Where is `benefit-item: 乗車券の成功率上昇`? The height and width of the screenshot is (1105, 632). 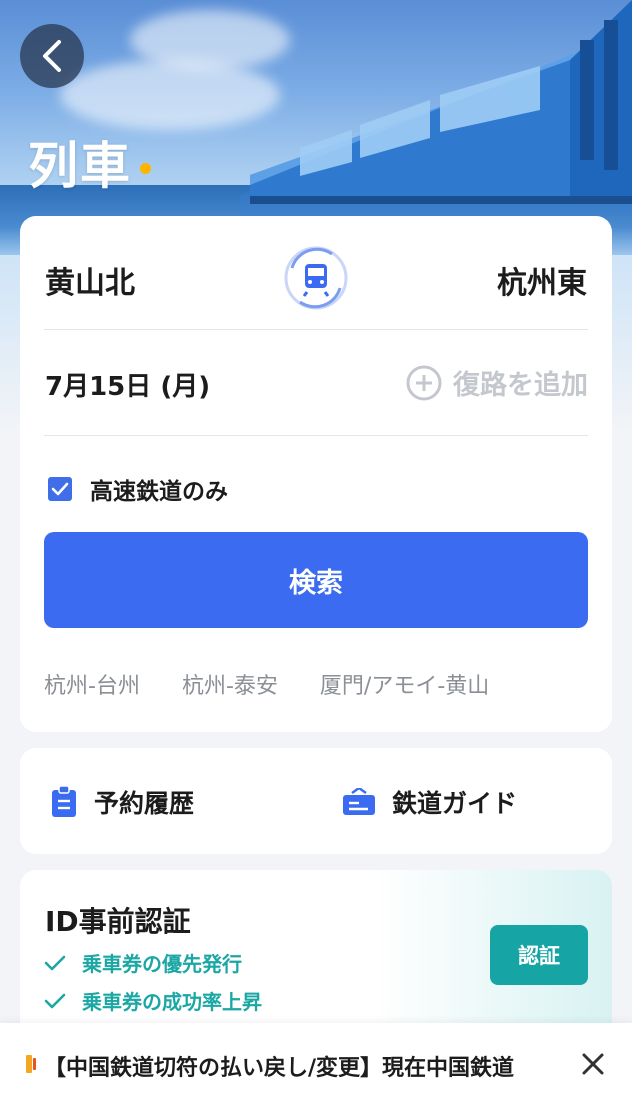
benefit-item: 乗車券の成功率上昇 is located at coordinates (153, 1000).